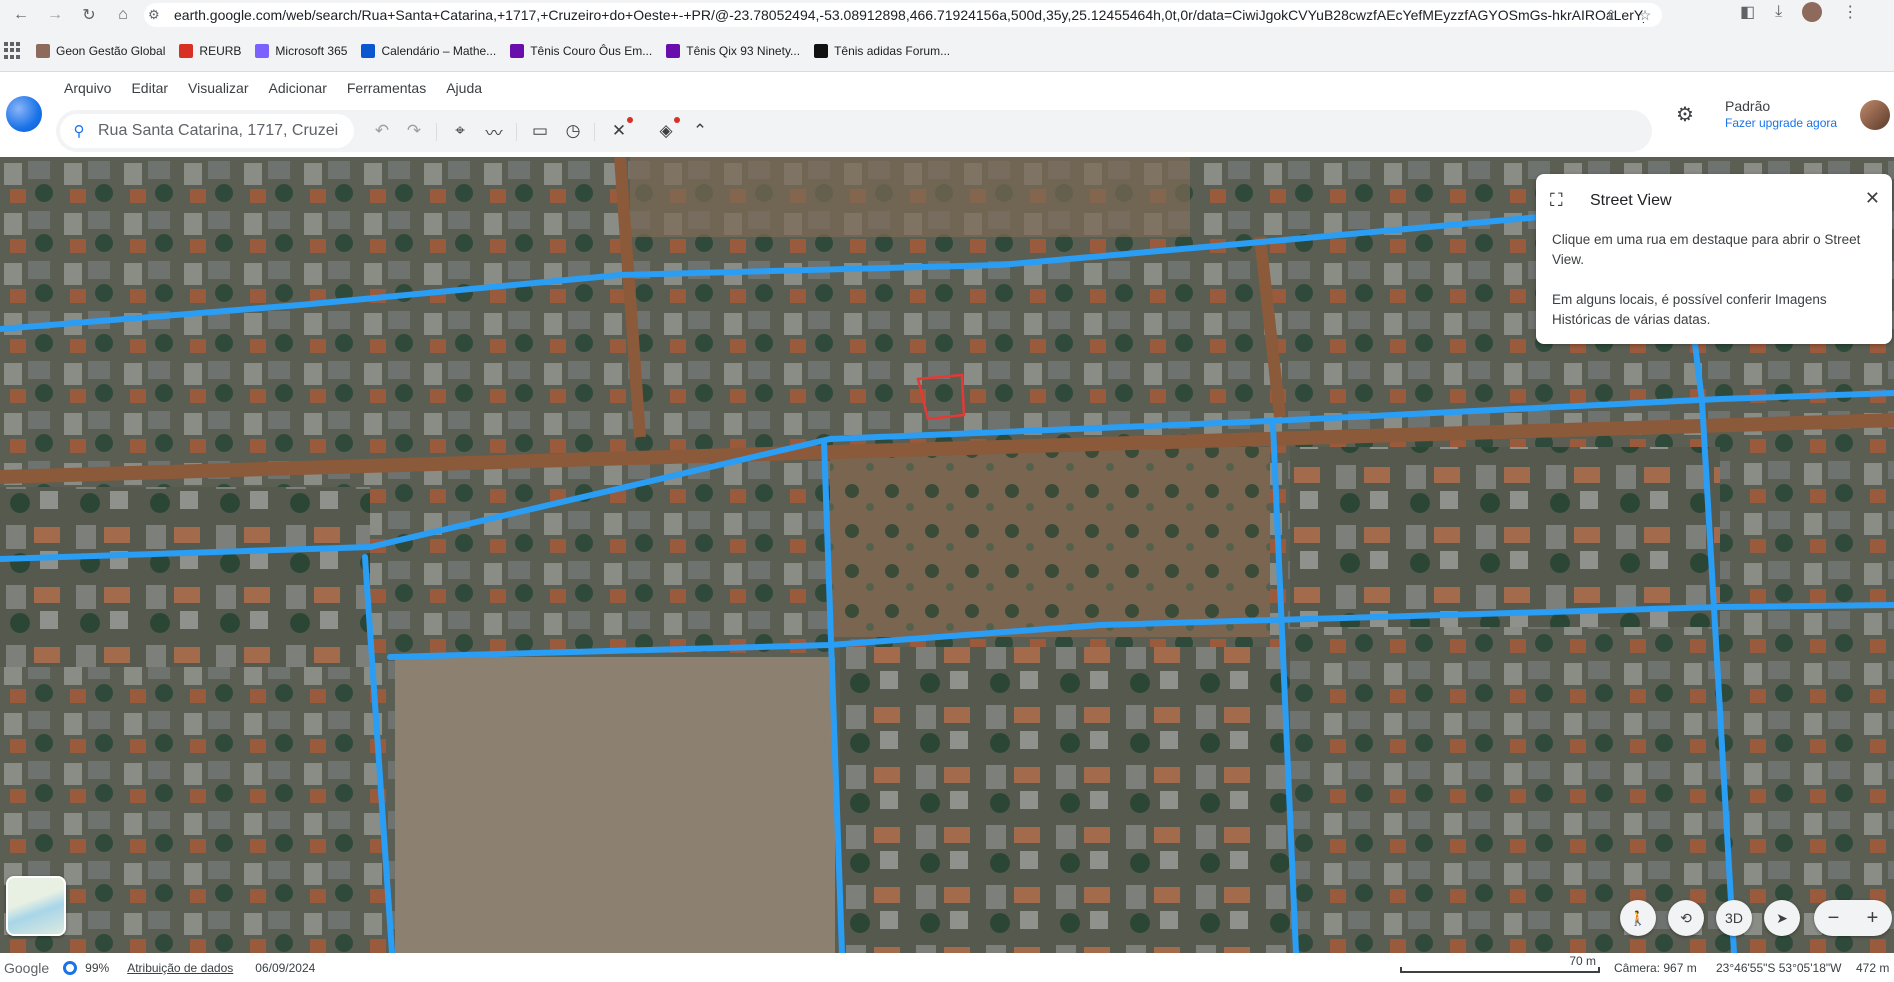 The height and width of the screenshot is (982, 1894). Describe the element at coordinates (180, 968) in the screenshot. I see `data-attribution-link: Atribuição de dados` at that location.